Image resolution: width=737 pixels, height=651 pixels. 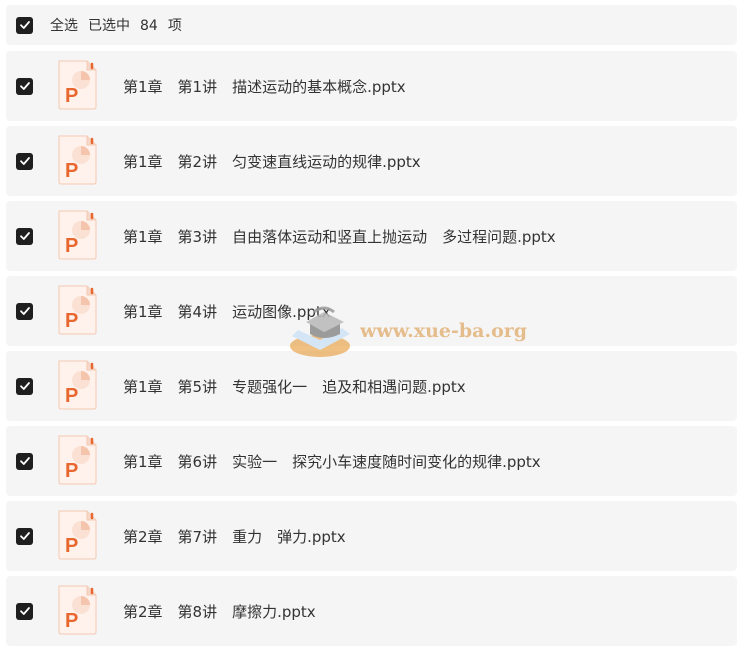 I want to click on selected-count: 84, so click(x=149, y=26).